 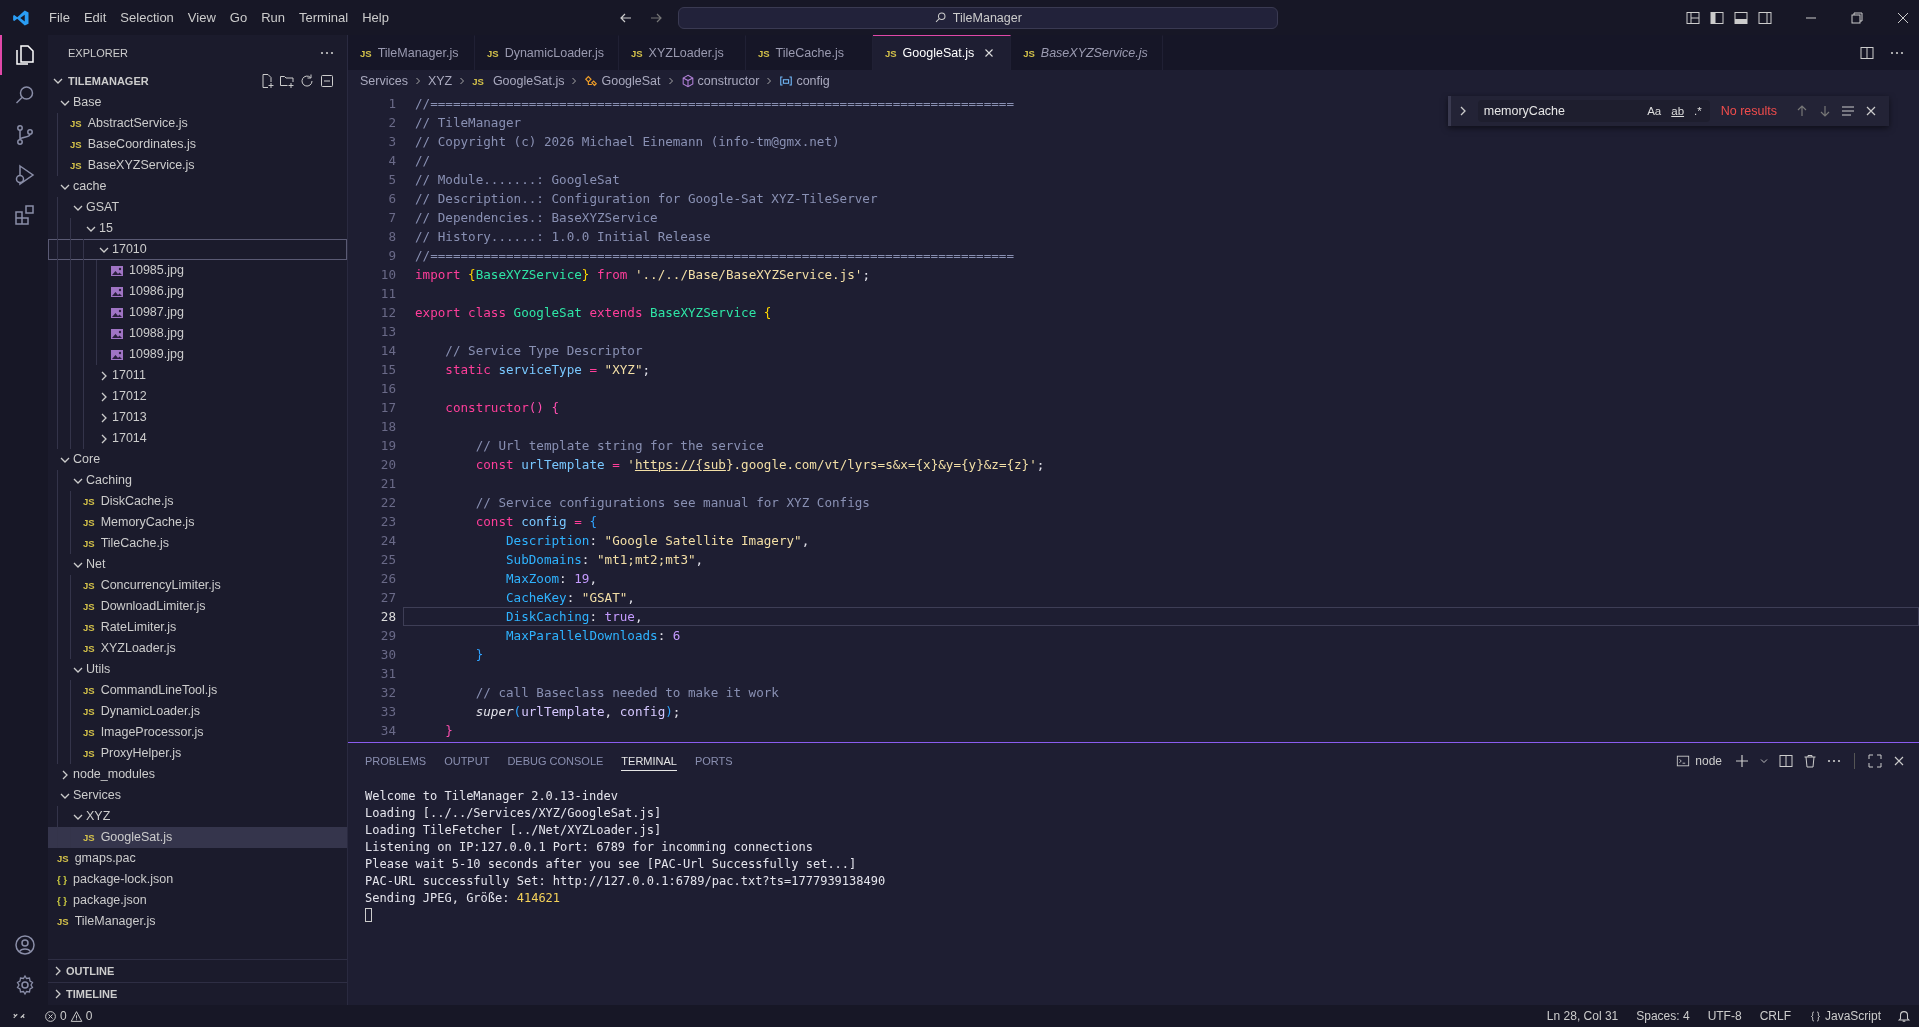 What do you see at coordinates (197, 270) in the screenshot?
I see `tree-item: 10985.jpg` at bounding box center [197, 270].